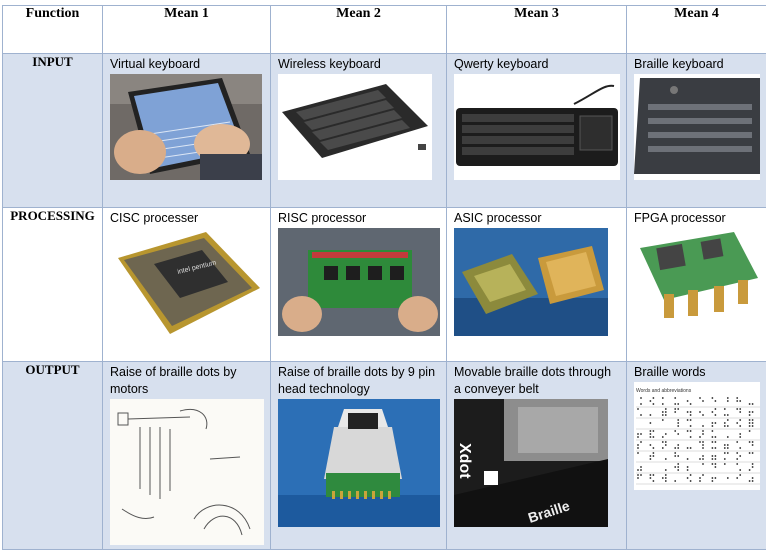 This screenshot has width=766, height=550. I want to click on cell-input-mean-2: Wireless keyboard, so click(359, 131).